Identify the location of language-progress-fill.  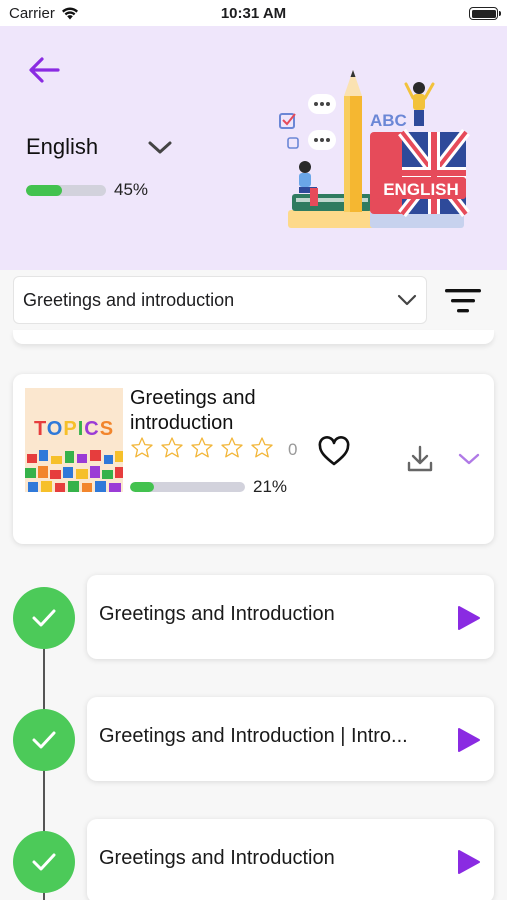
(44, 190).